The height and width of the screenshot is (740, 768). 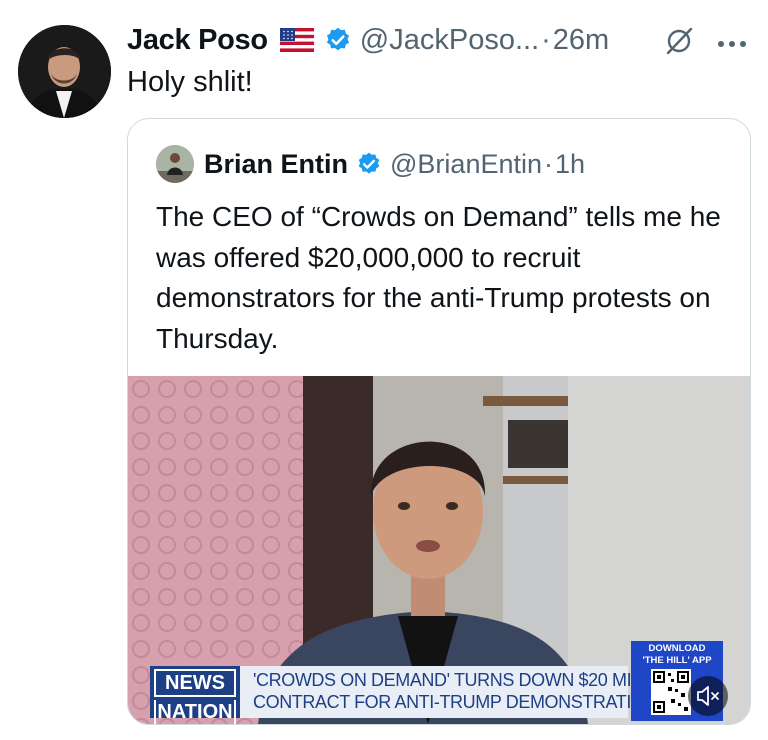 I want to click on logo-top-text: NEWS, so click(x=195, y=683).